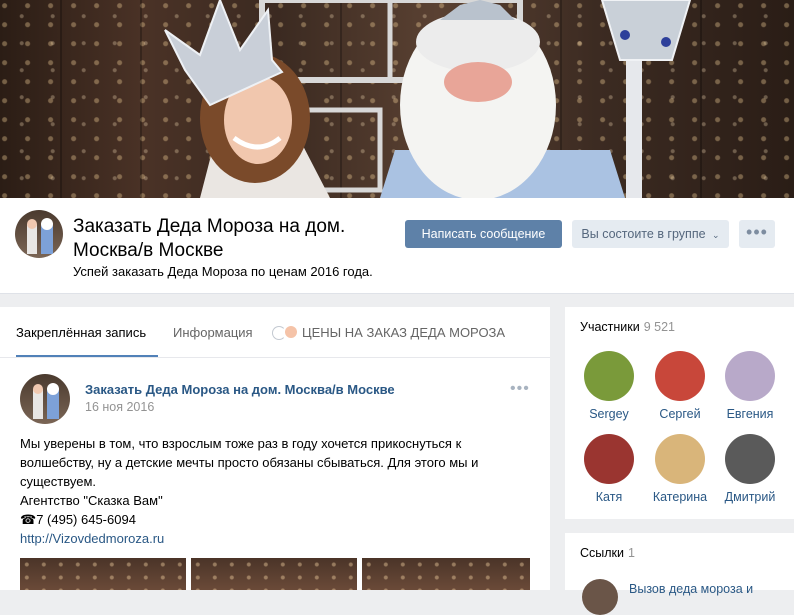 The image size is (794, 615). Describe the element at coordinates (631, 553) in the screenshot. I see `links-count: 1` at that location.